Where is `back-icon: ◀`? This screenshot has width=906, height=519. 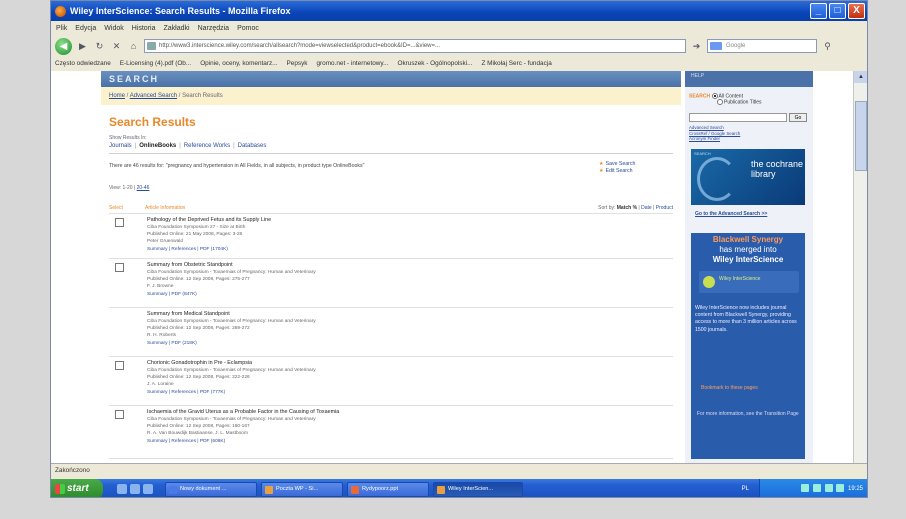 back-icon: ◀ is located at coordinates (63, 46).